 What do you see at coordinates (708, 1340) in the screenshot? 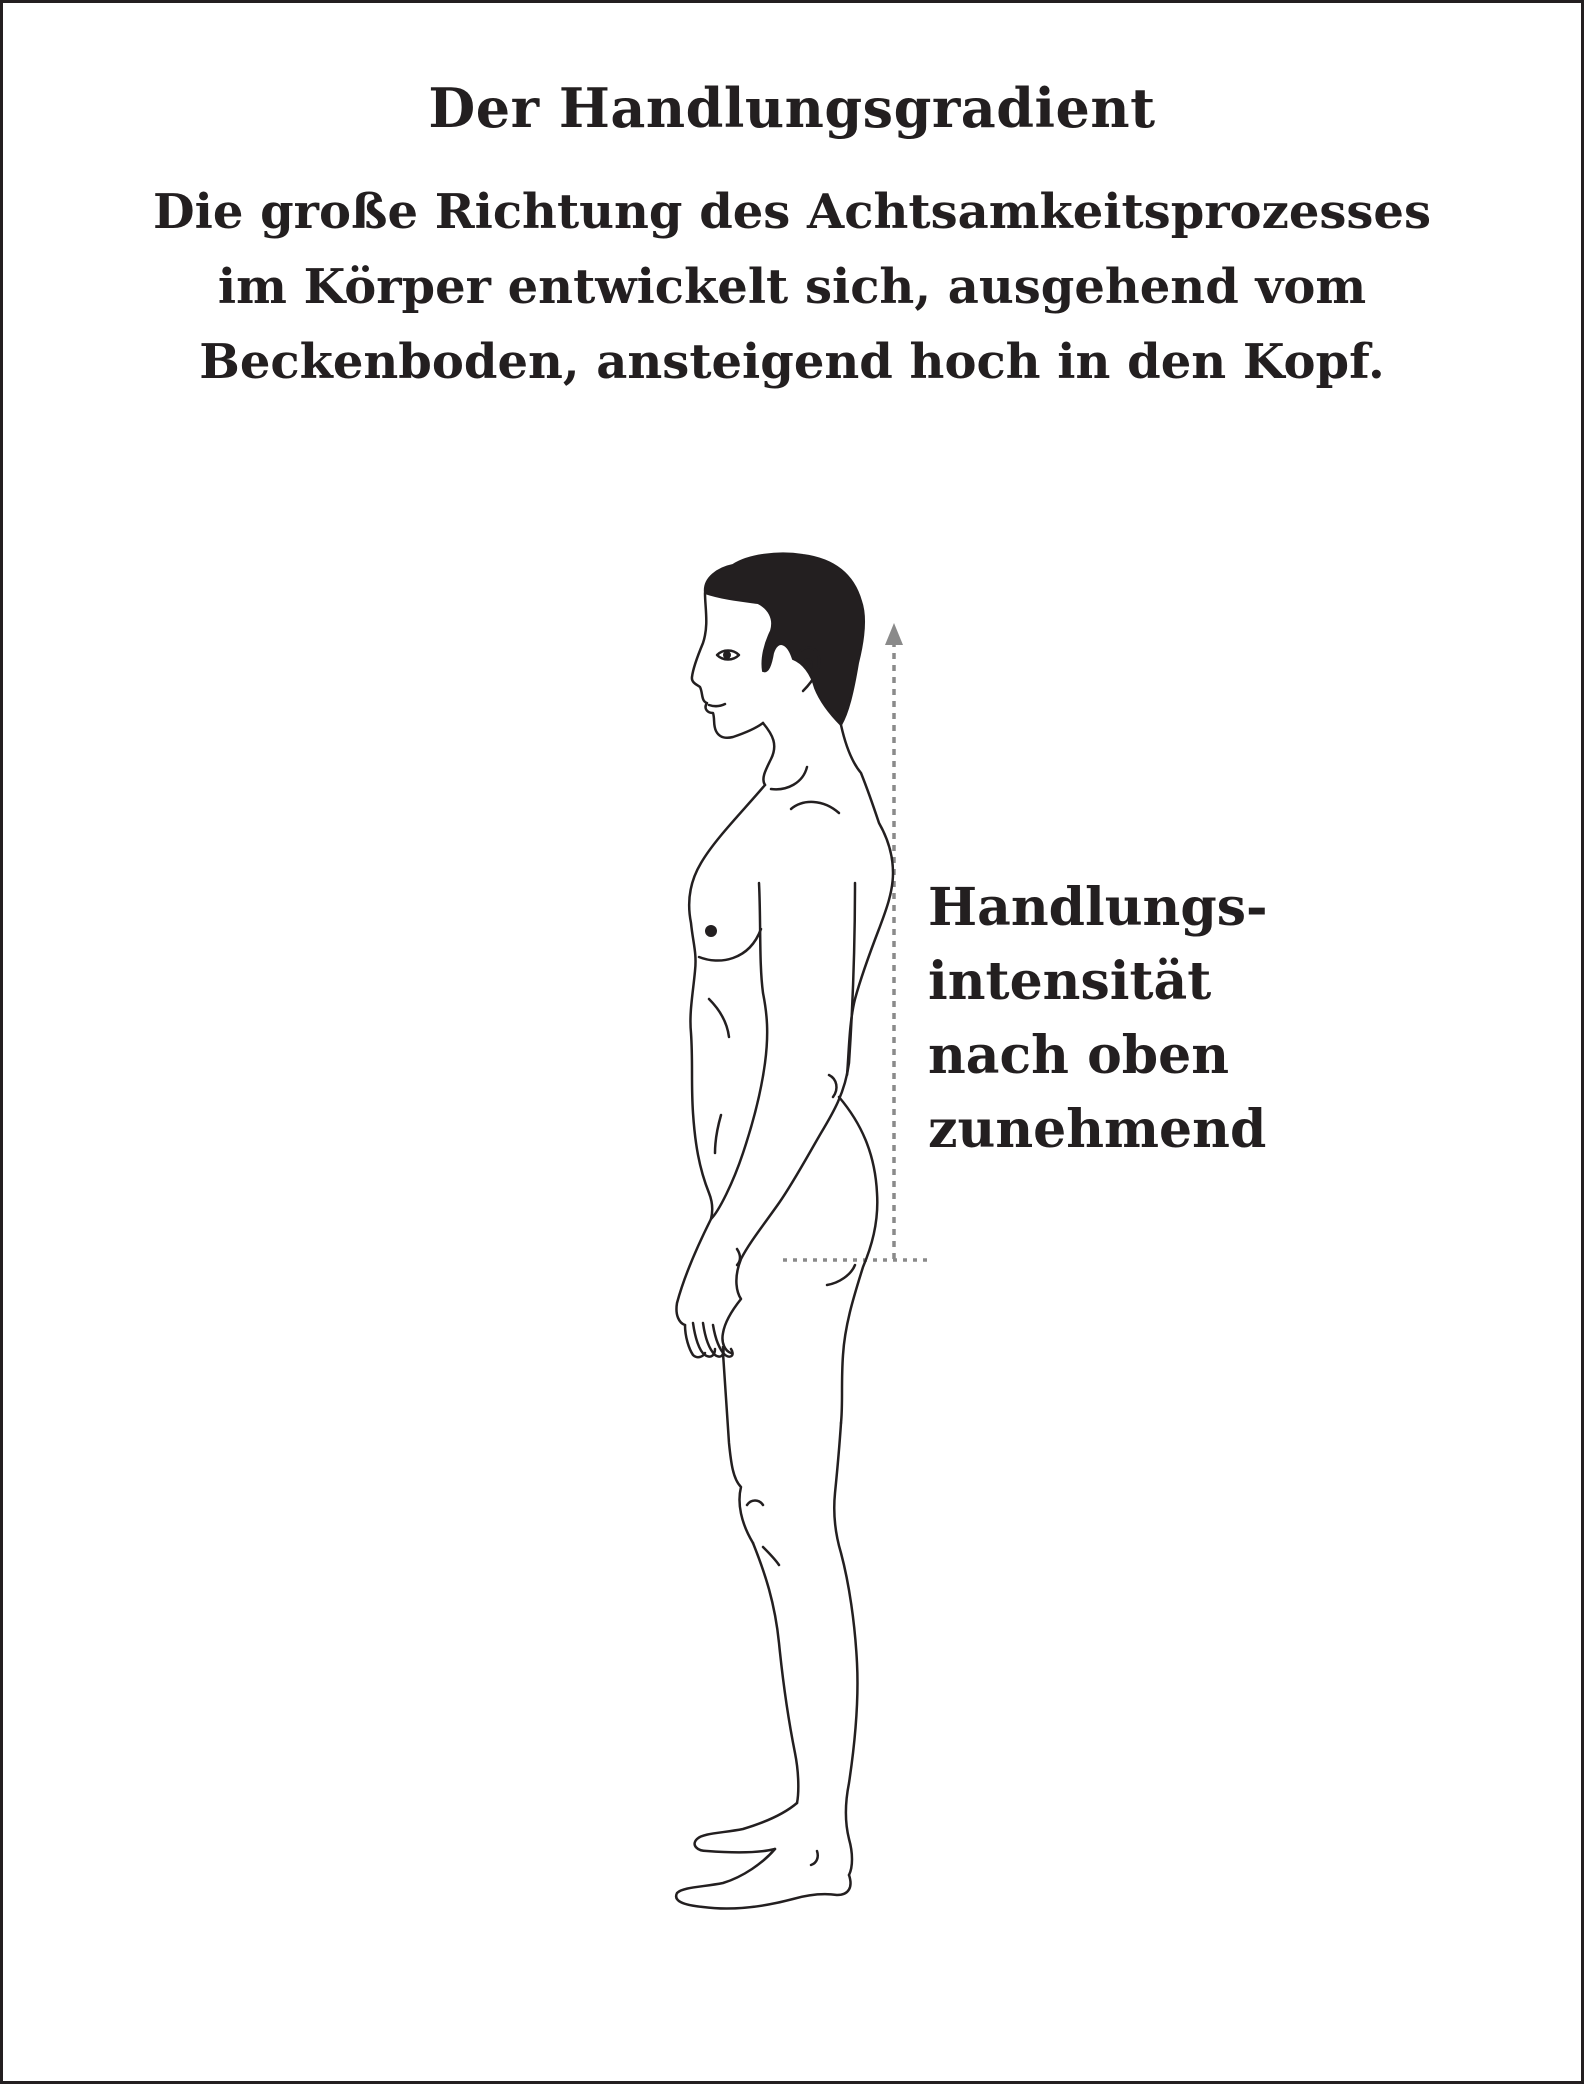
I see `hand-icon` at bounding box center [708, 1340].